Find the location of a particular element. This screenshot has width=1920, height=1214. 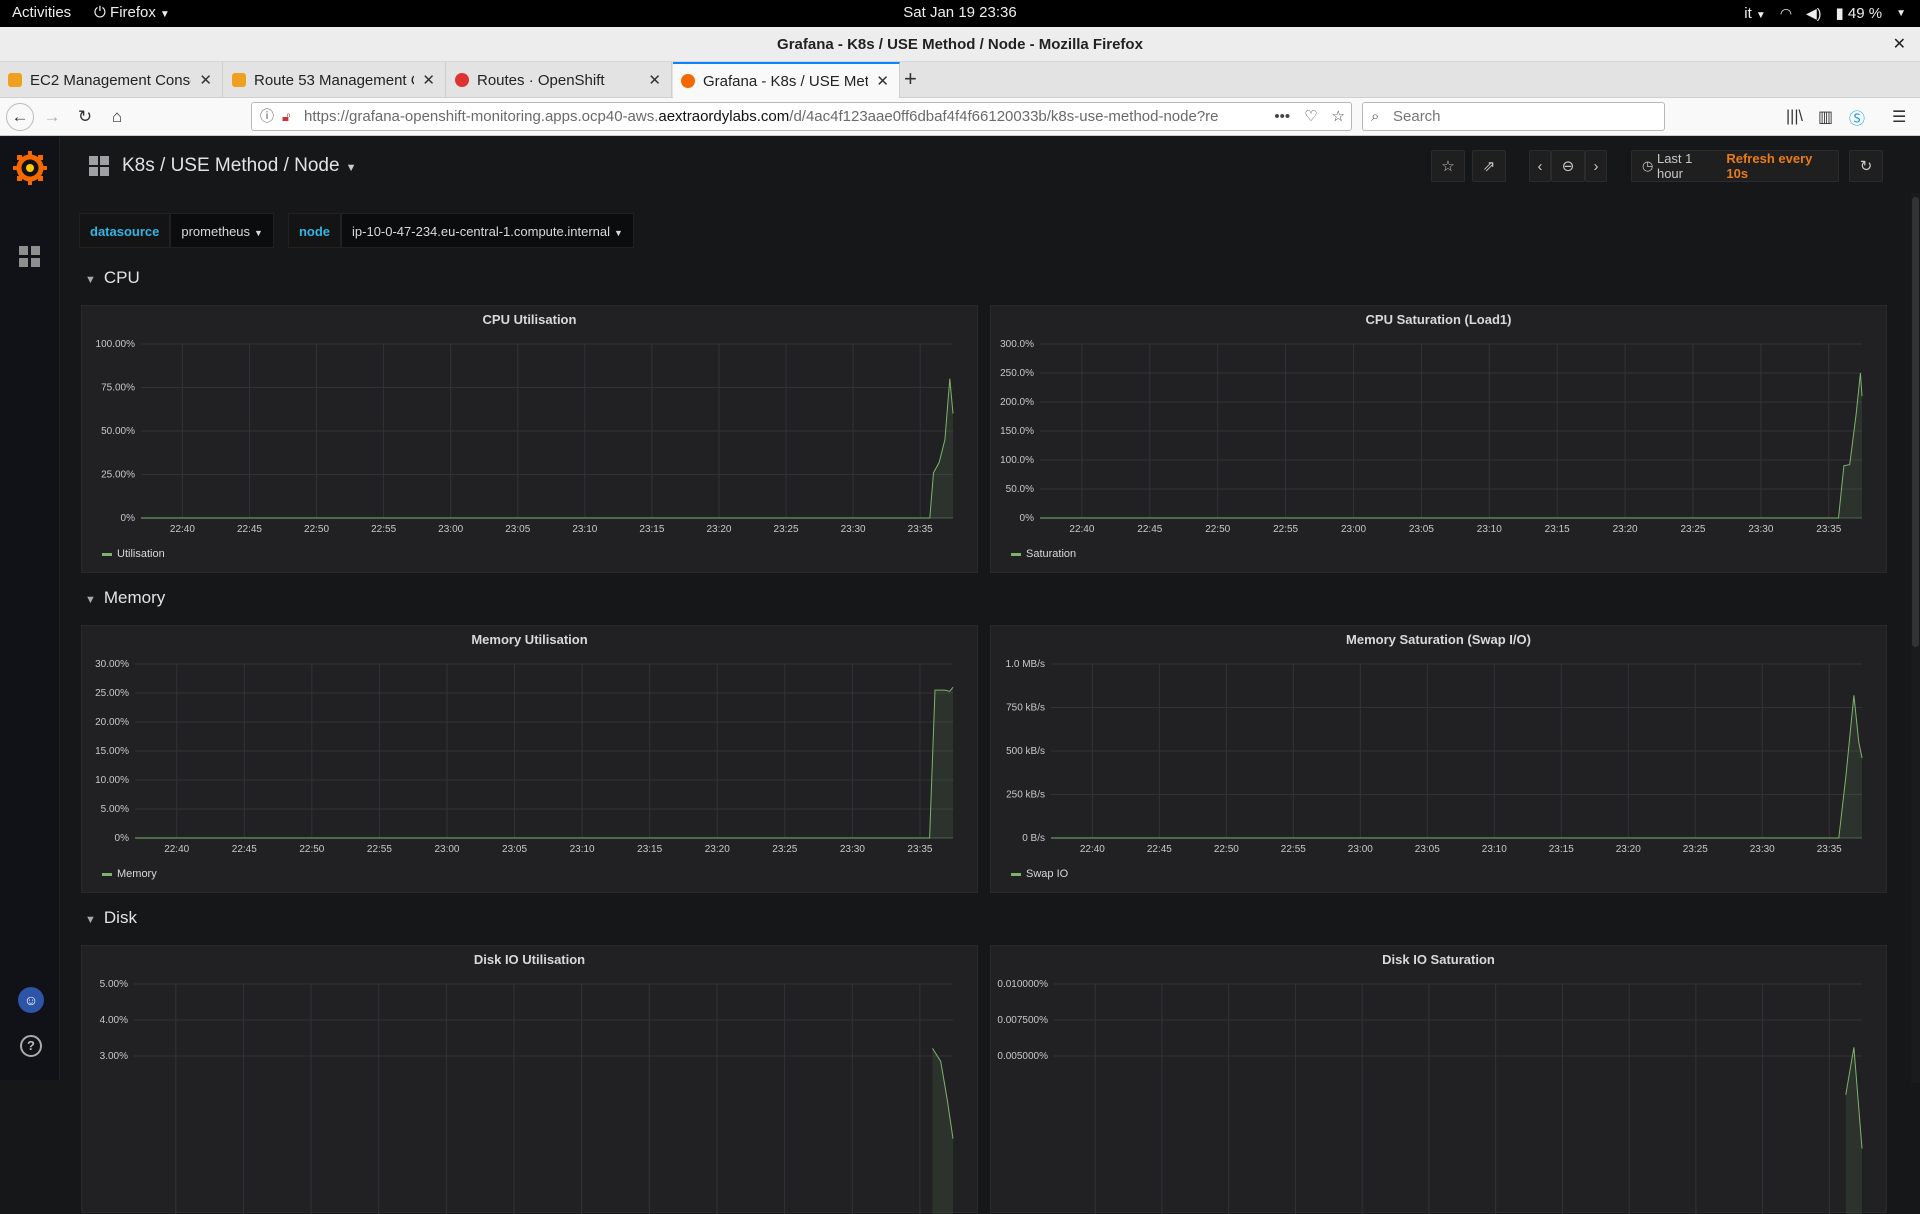

app-menu-button: ⏻ Firefox ▼ is located at coordinates (132, 12).